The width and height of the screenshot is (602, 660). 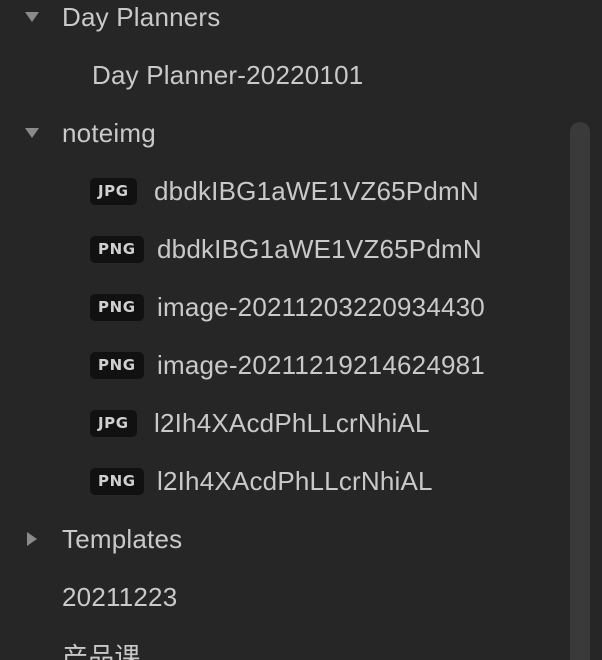 I want to click on folder-label: Day Planners, so click(x=141, y=16).